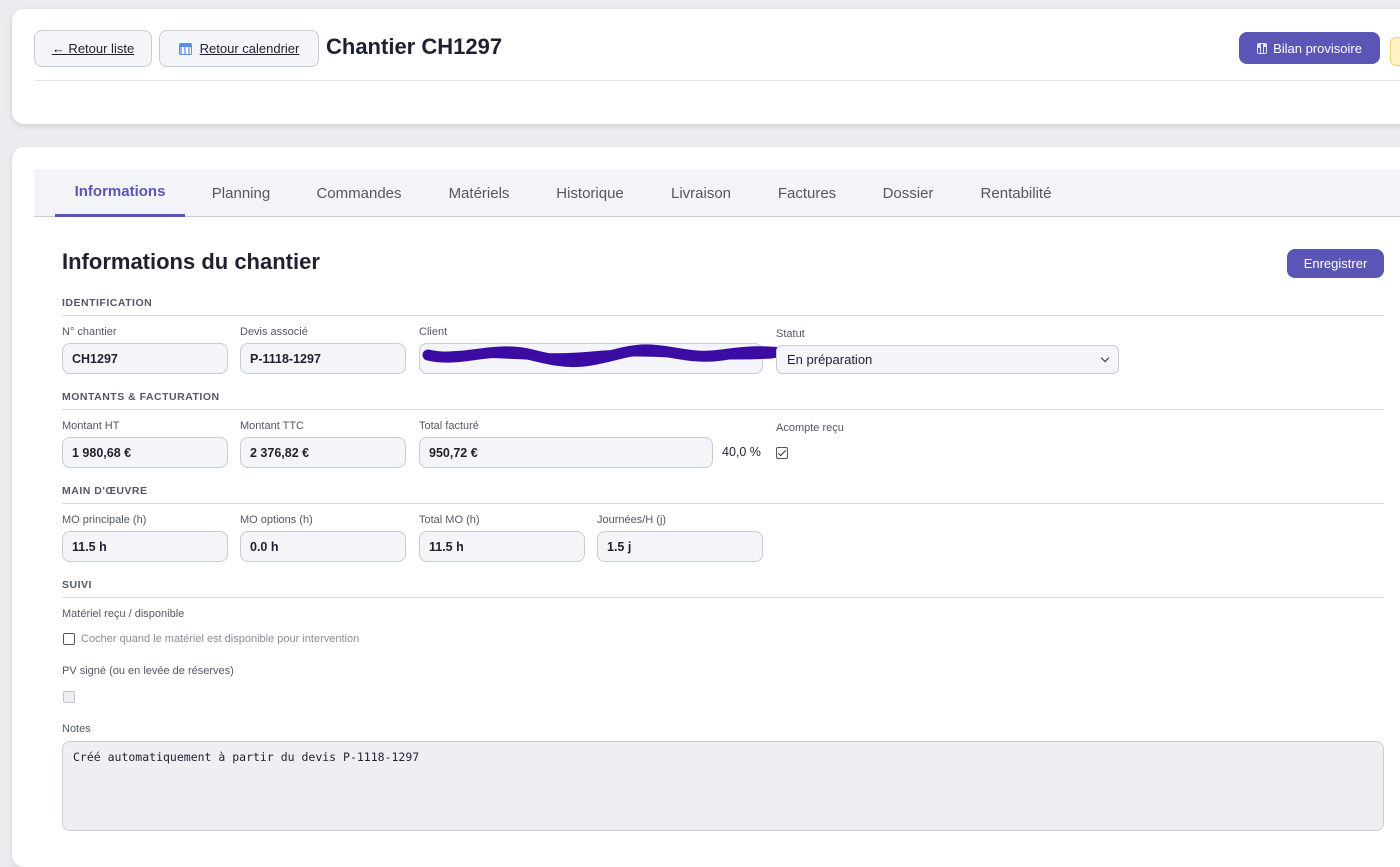 Image resolution: width=1400 pixels, height=867 pixels. I want to click on statut-select: En préparation, so click(947, 359).